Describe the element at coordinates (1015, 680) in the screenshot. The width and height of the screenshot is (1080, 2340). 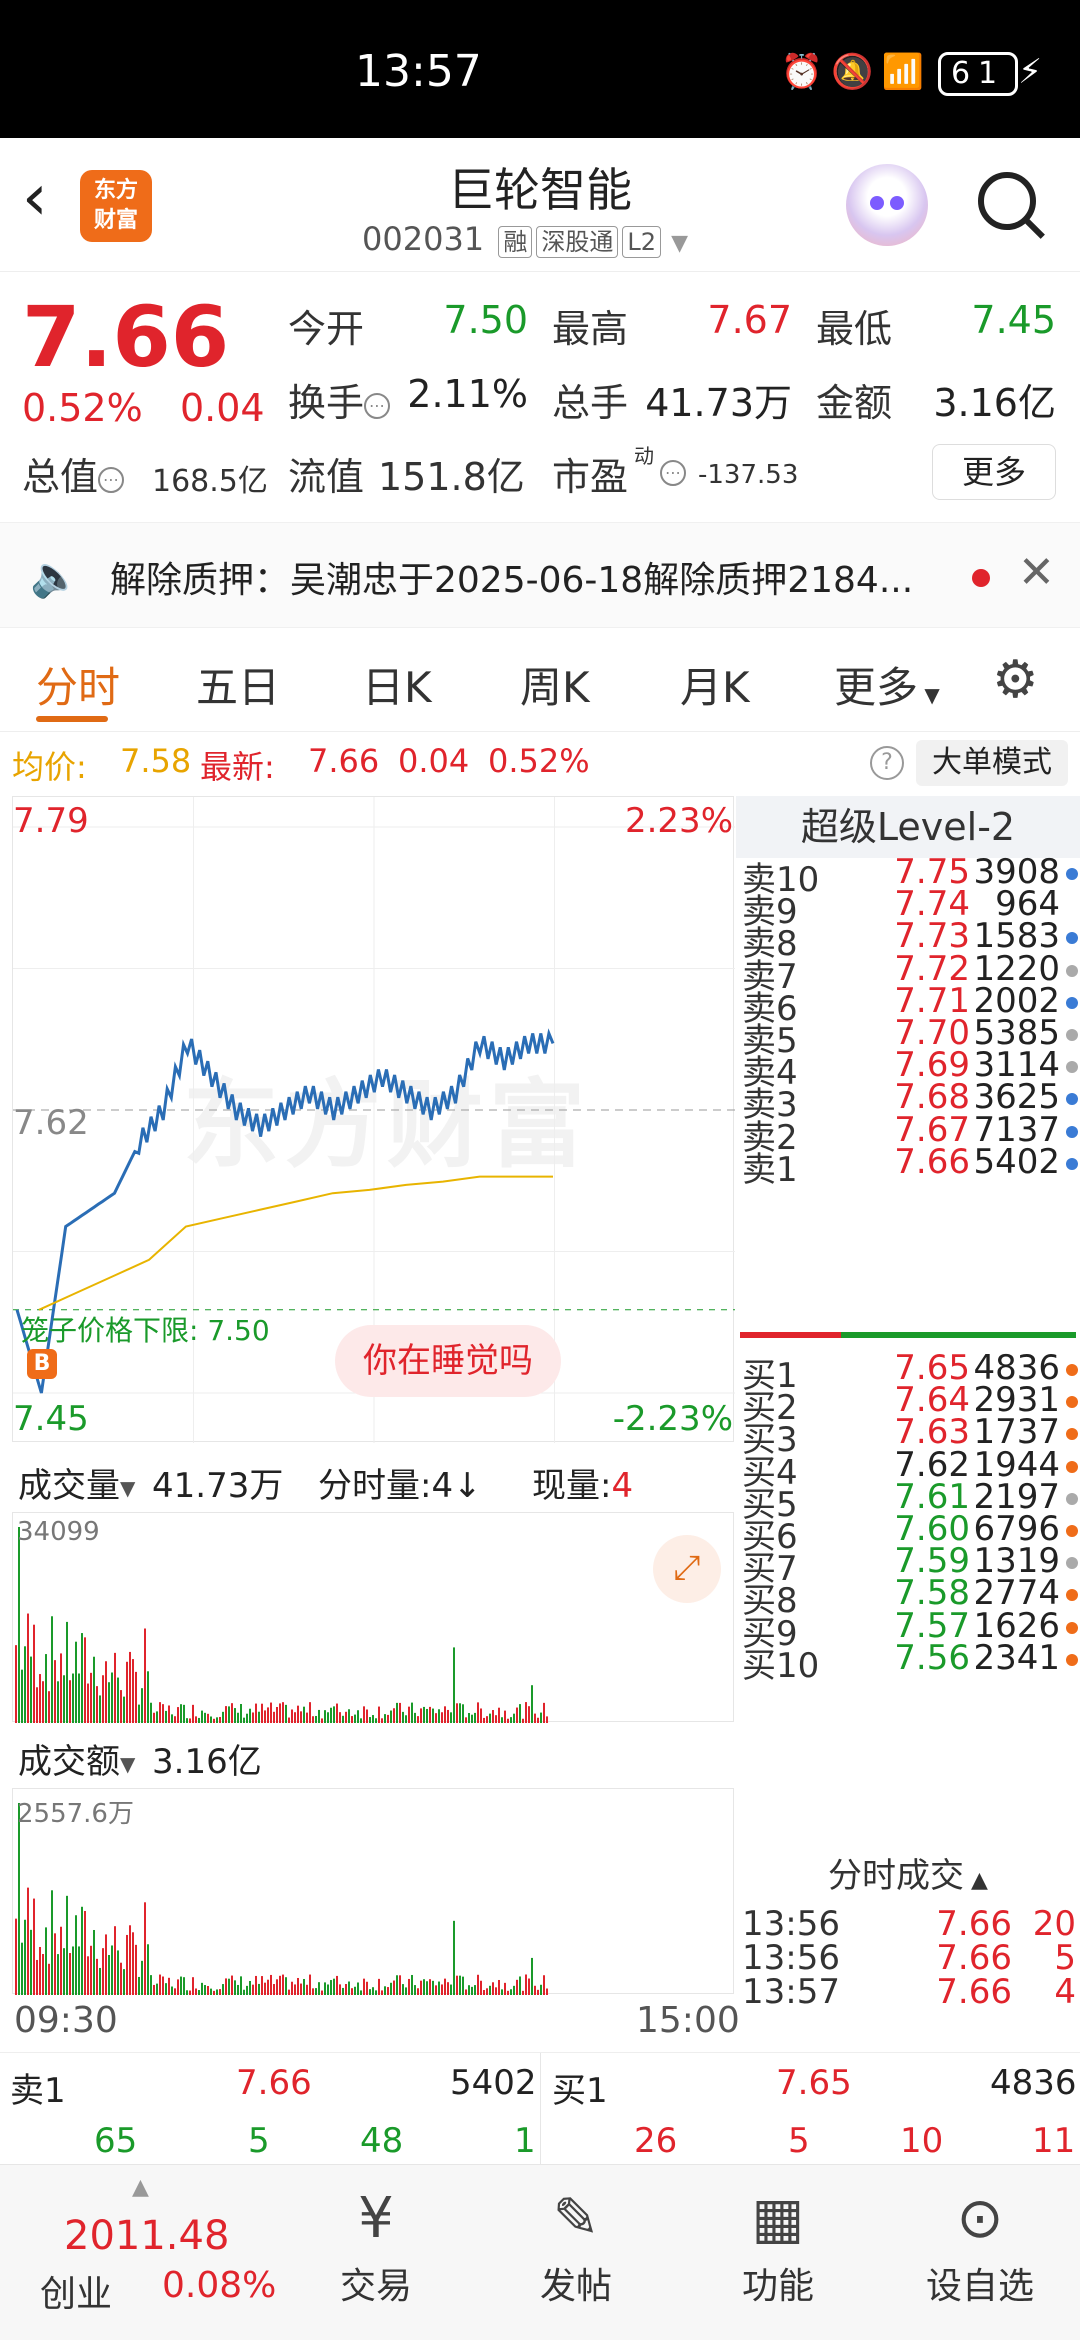
I see `gear-icon: ⚙` at that location.